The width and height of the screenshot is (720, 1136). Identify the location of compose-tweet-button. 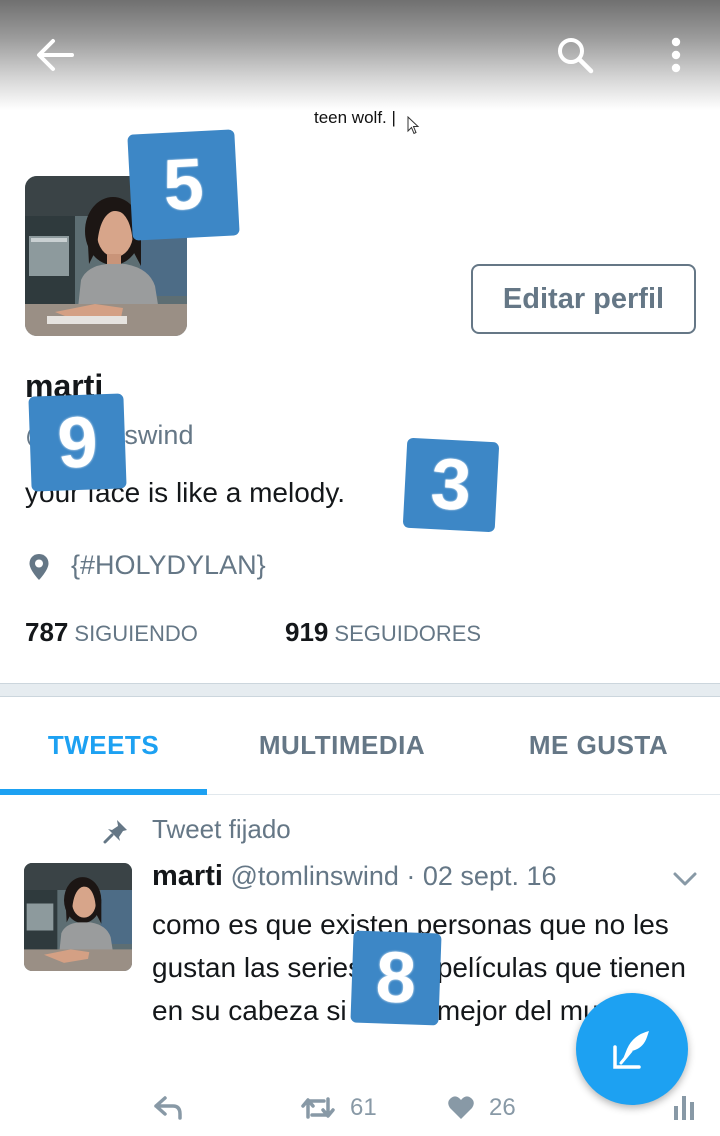
(632, 1049).